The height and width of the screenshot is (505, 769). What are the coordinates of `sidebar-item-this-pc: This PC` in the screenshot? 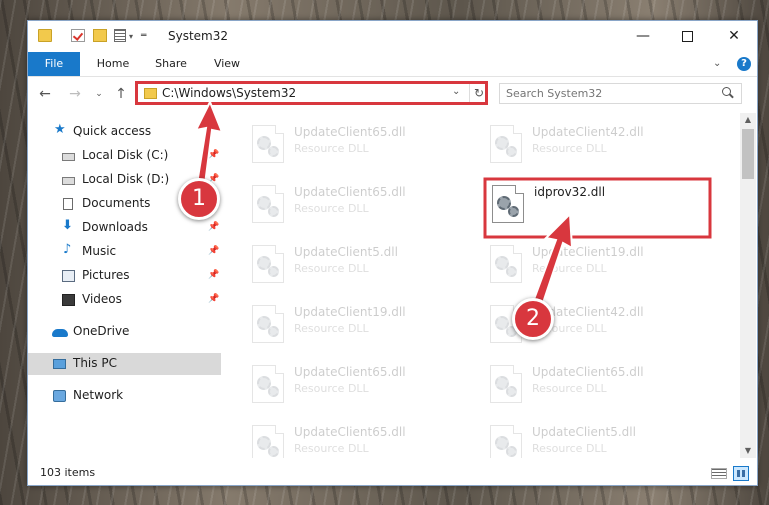 It's located at (124, 364).